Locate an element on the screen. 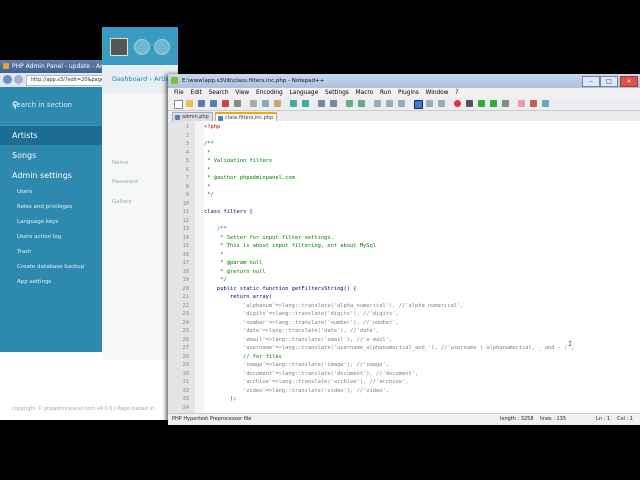 This screenshot has width=640, height=480. undo-icon is located at coordinates (293, 103).